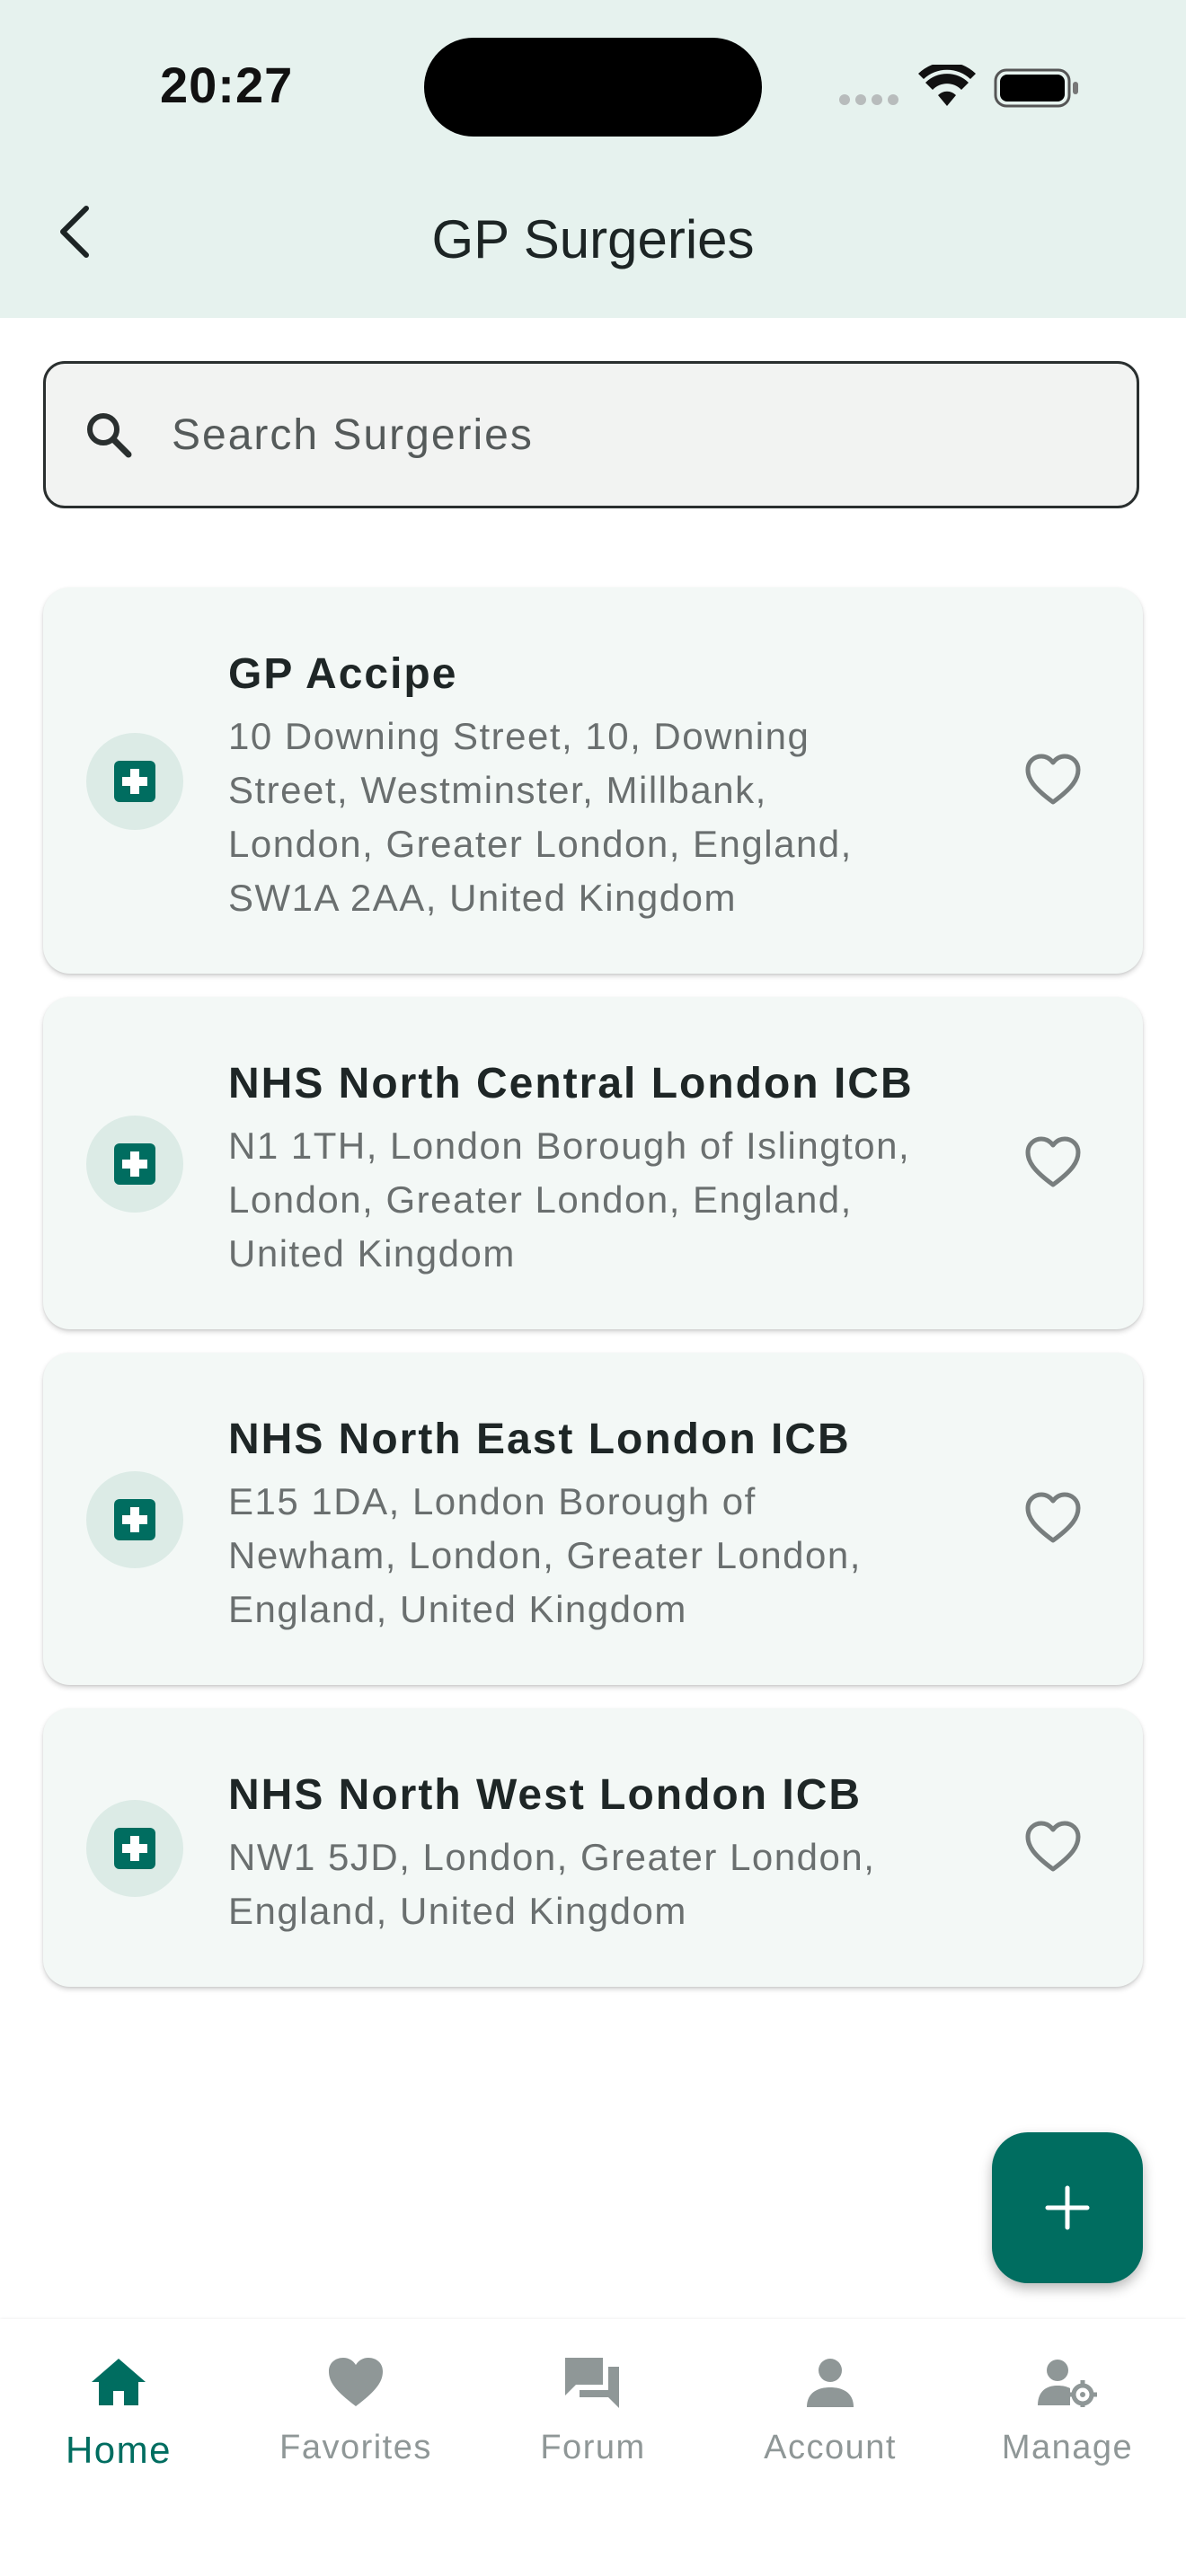 The height and width of the screenshot is (2576, 1186). Describe the element at coordinates (355, 2422) in the screenshot. I see `nav-favorites: Favorites` at that location.